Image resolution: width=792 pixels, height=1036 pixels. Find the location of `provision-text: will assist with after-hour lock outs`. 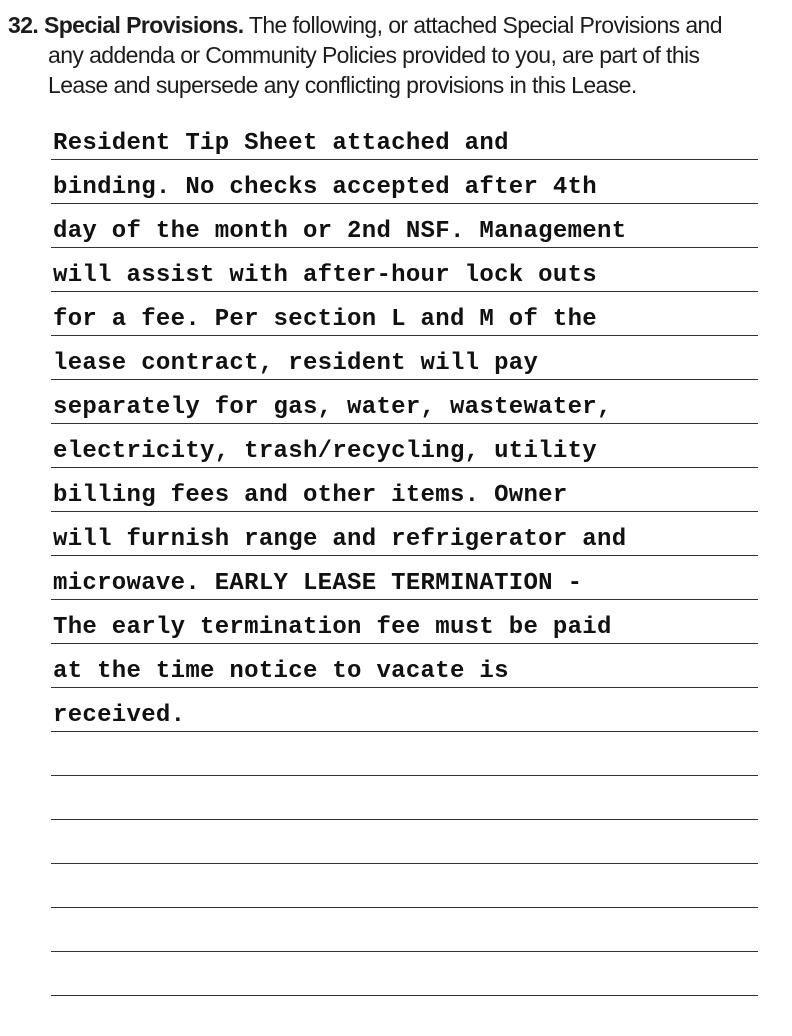

provision-text: will assist with after-hour lock outs is located at coordinates (325, 275).